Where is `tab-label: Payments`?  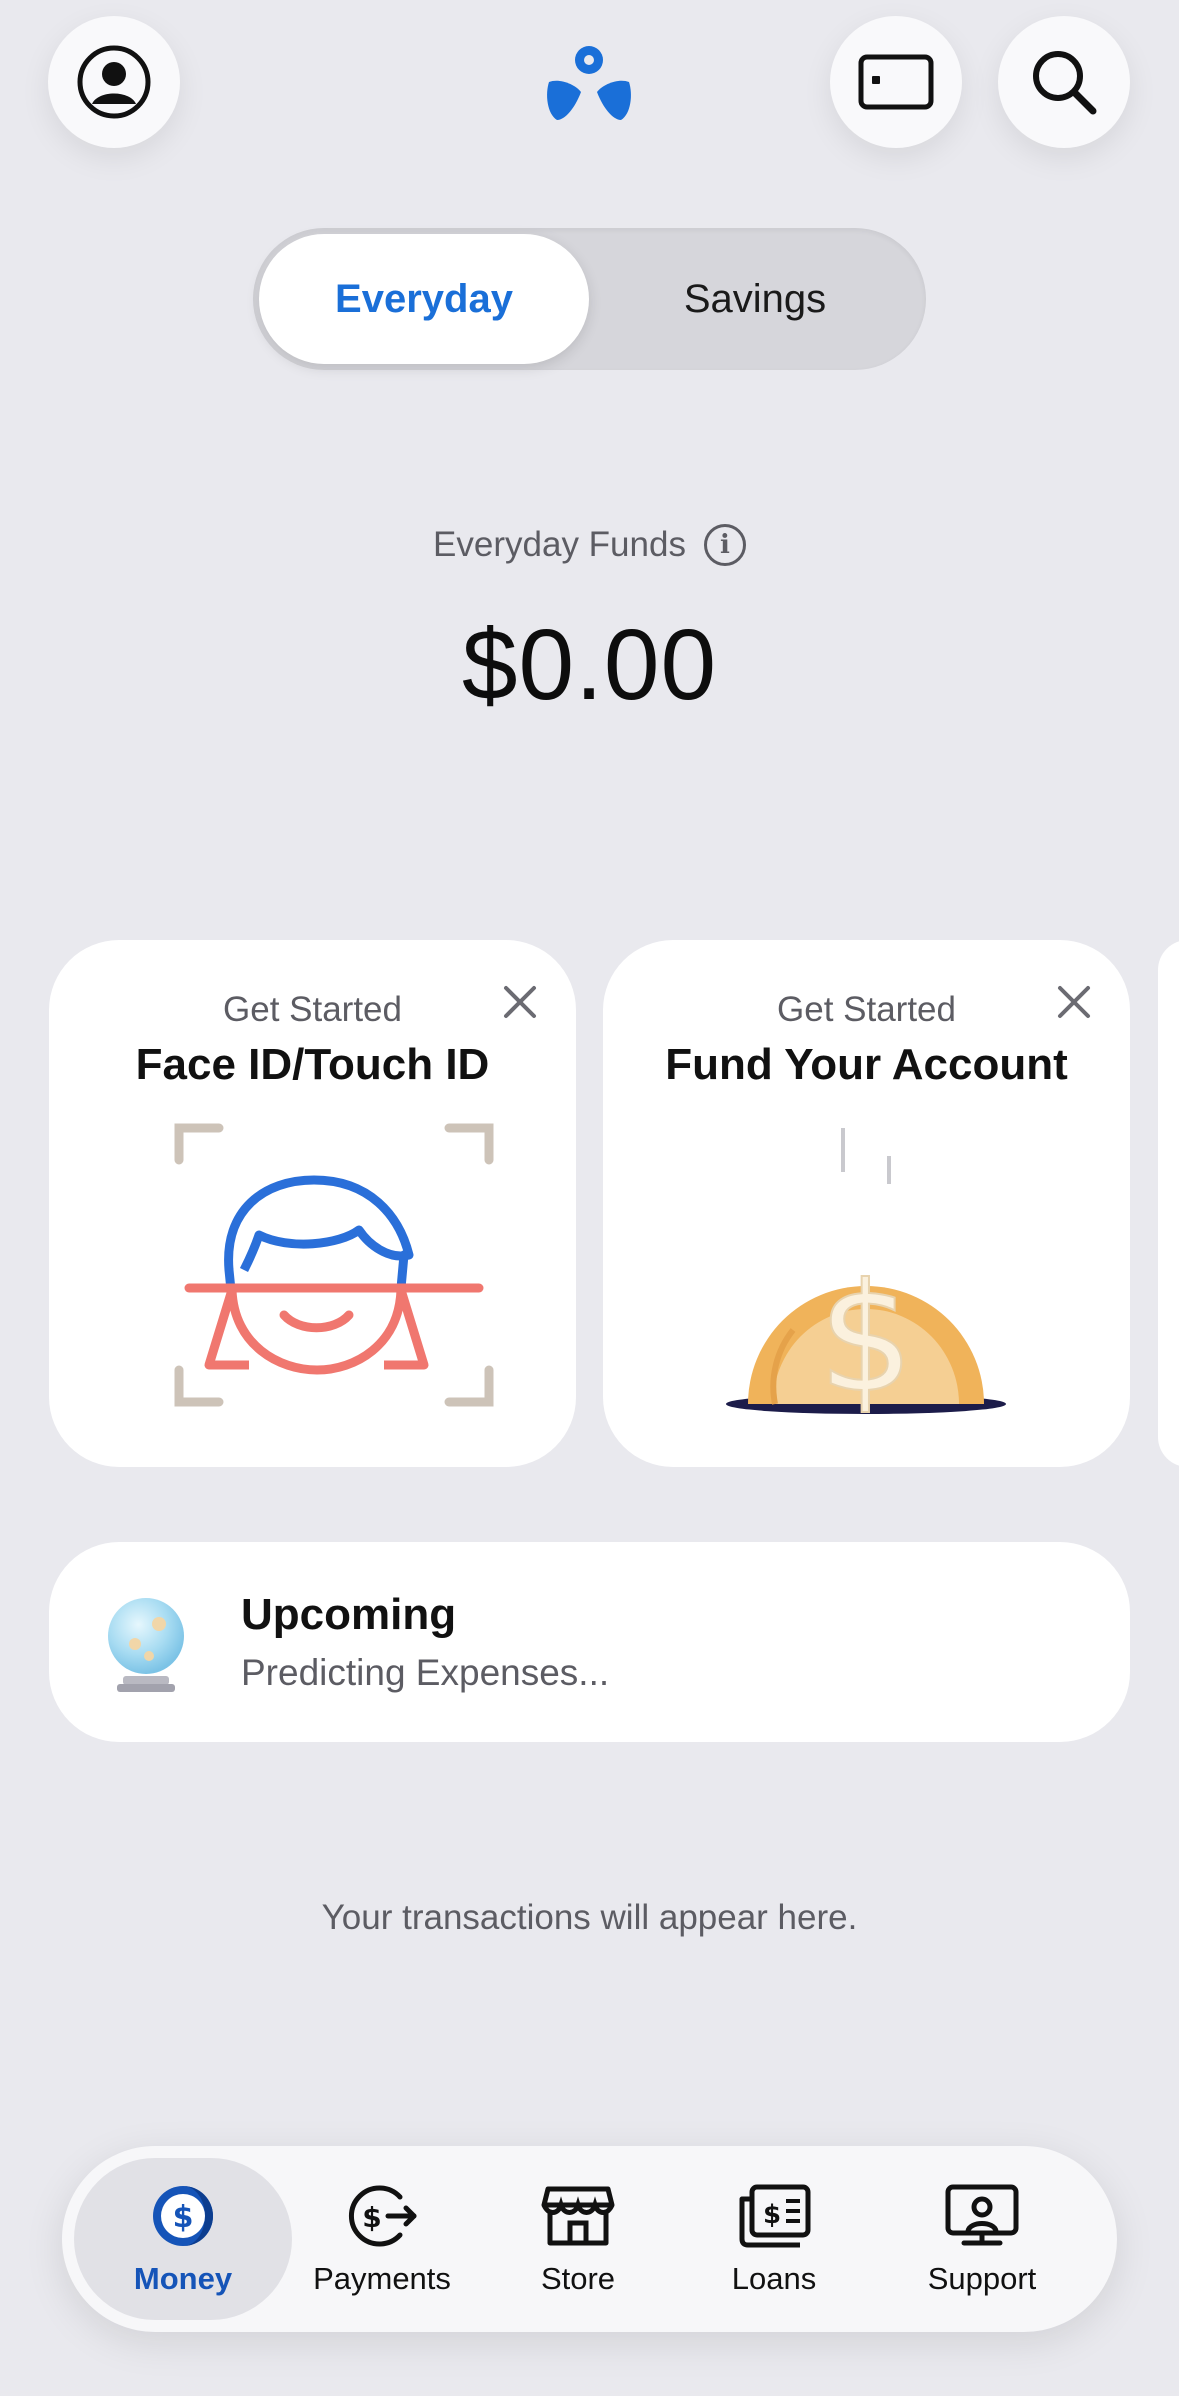
tab-label: Payments is located at coordinates (382, 2278).